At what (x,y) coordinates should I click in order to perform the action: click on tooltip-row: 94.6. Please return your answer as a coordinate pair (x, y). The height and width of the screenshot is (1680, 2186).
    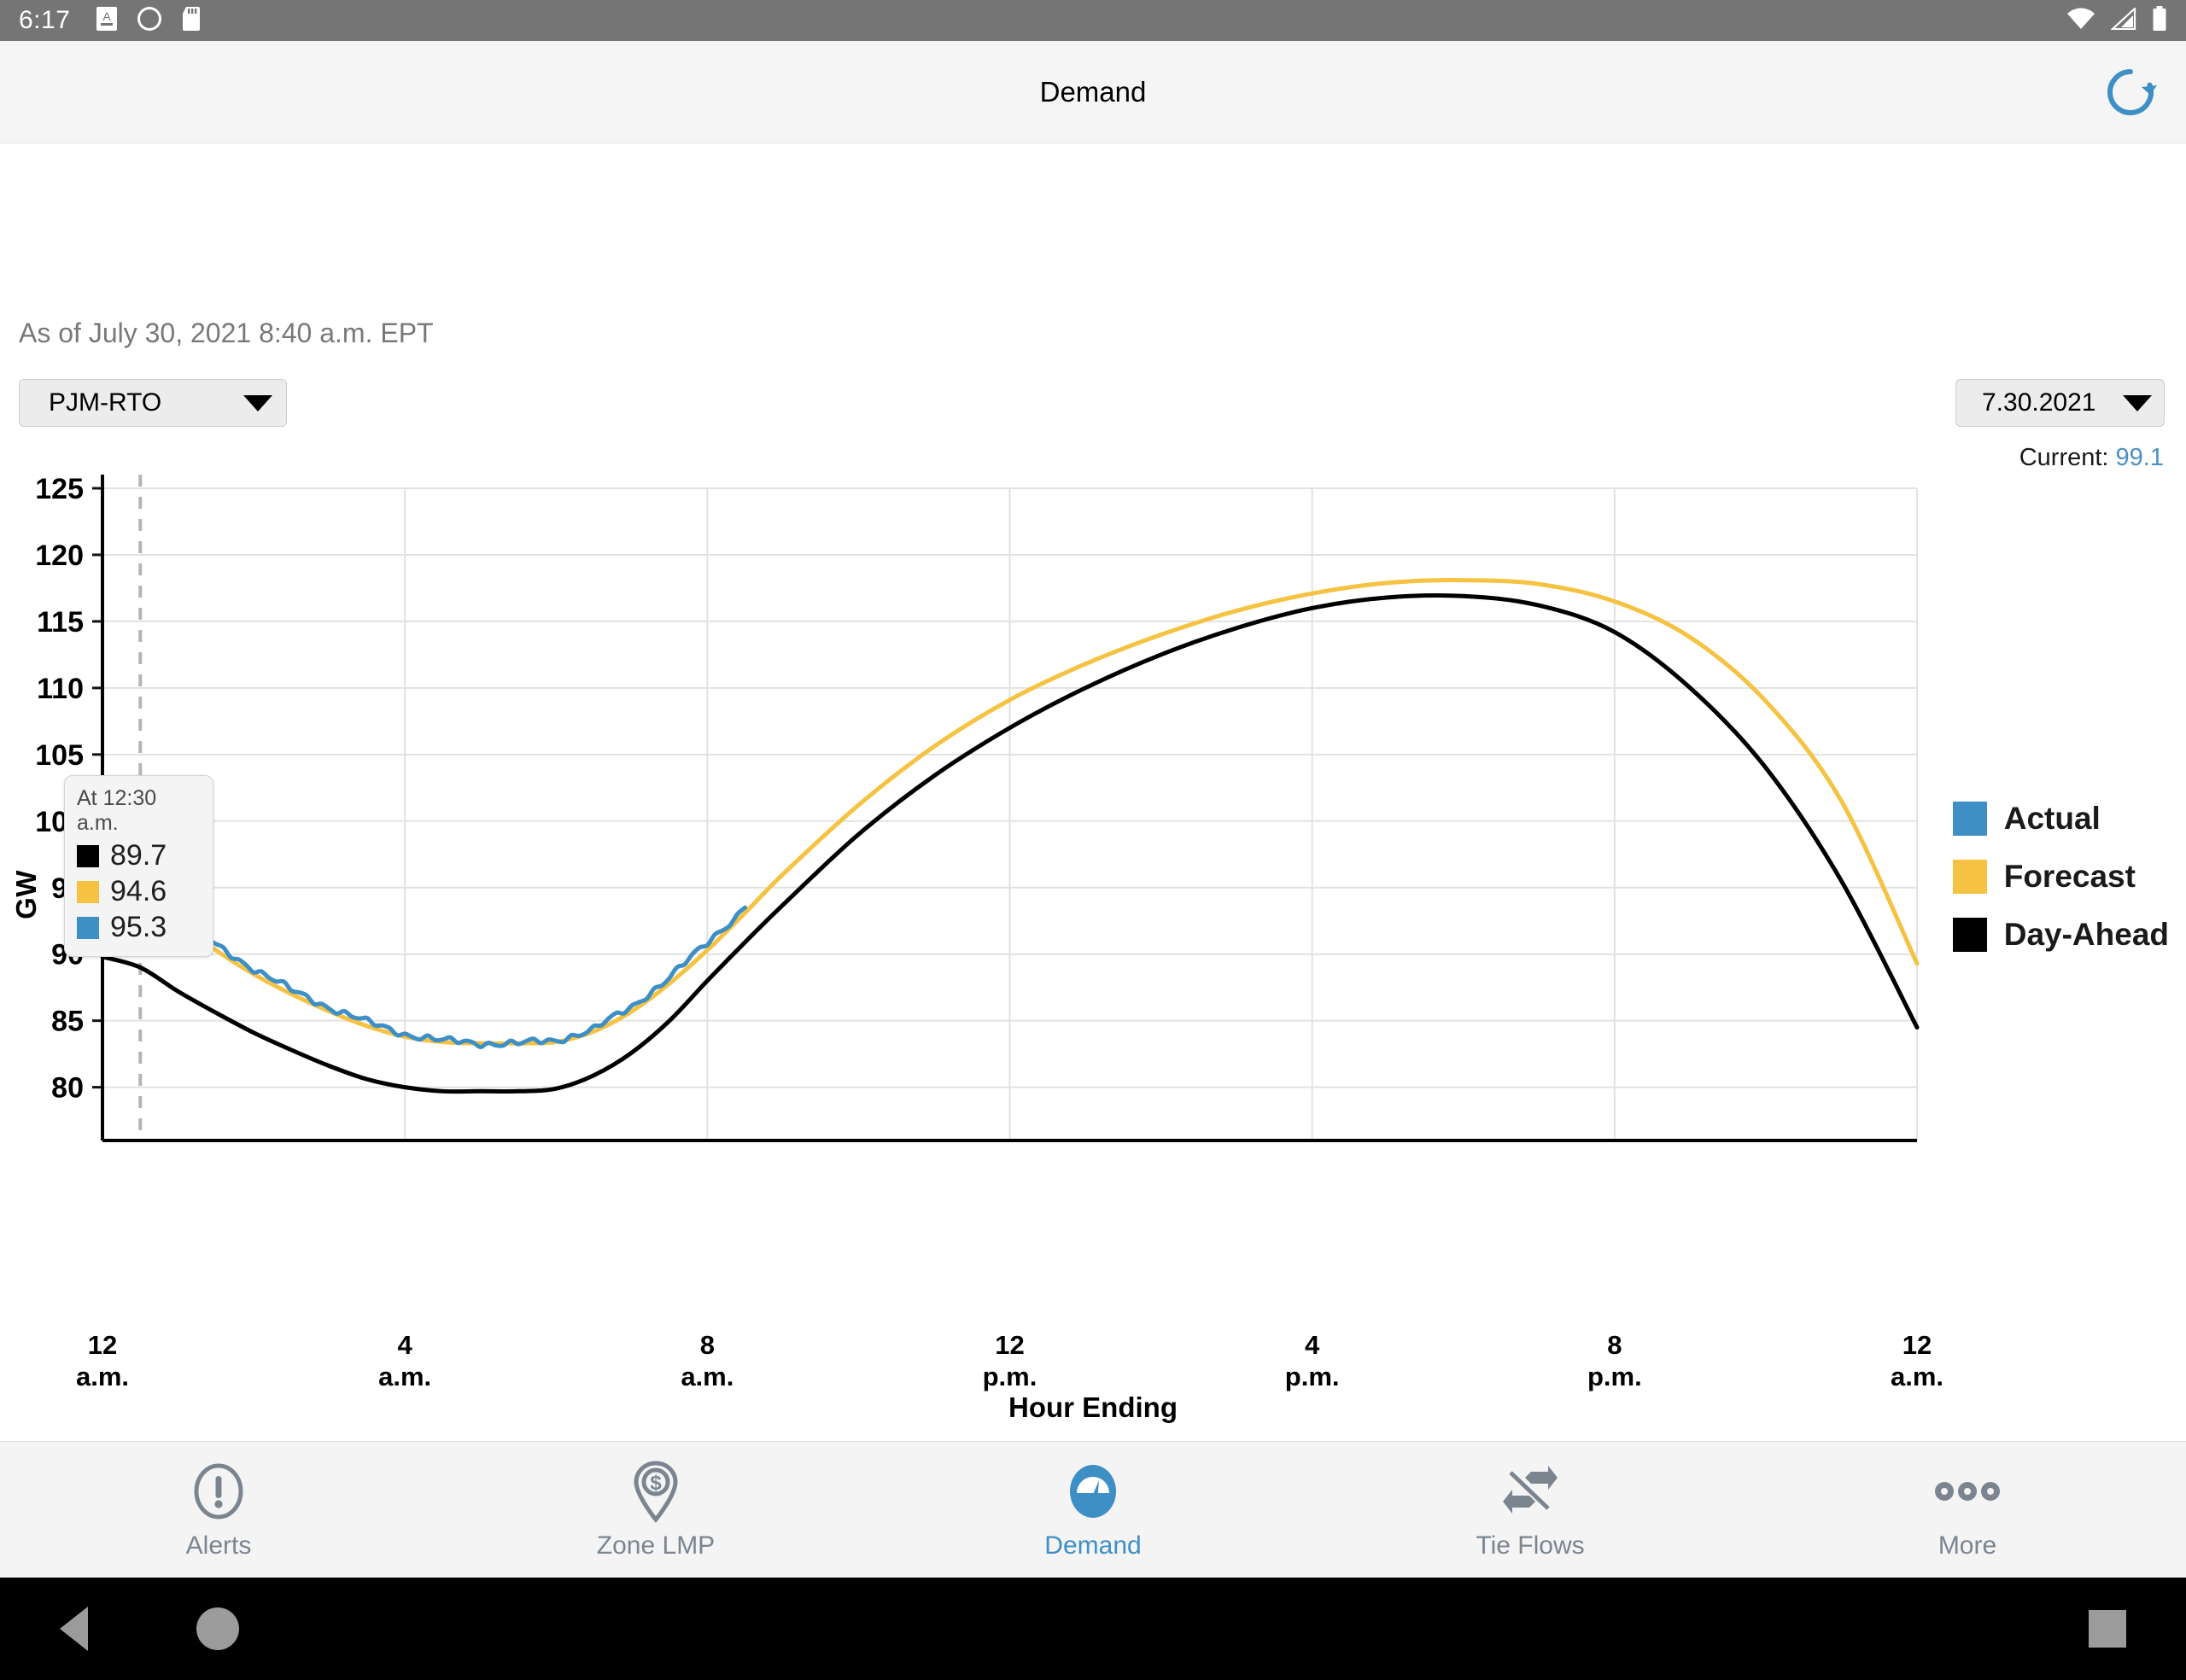
    Looking at the image, I should click on (139, 891).